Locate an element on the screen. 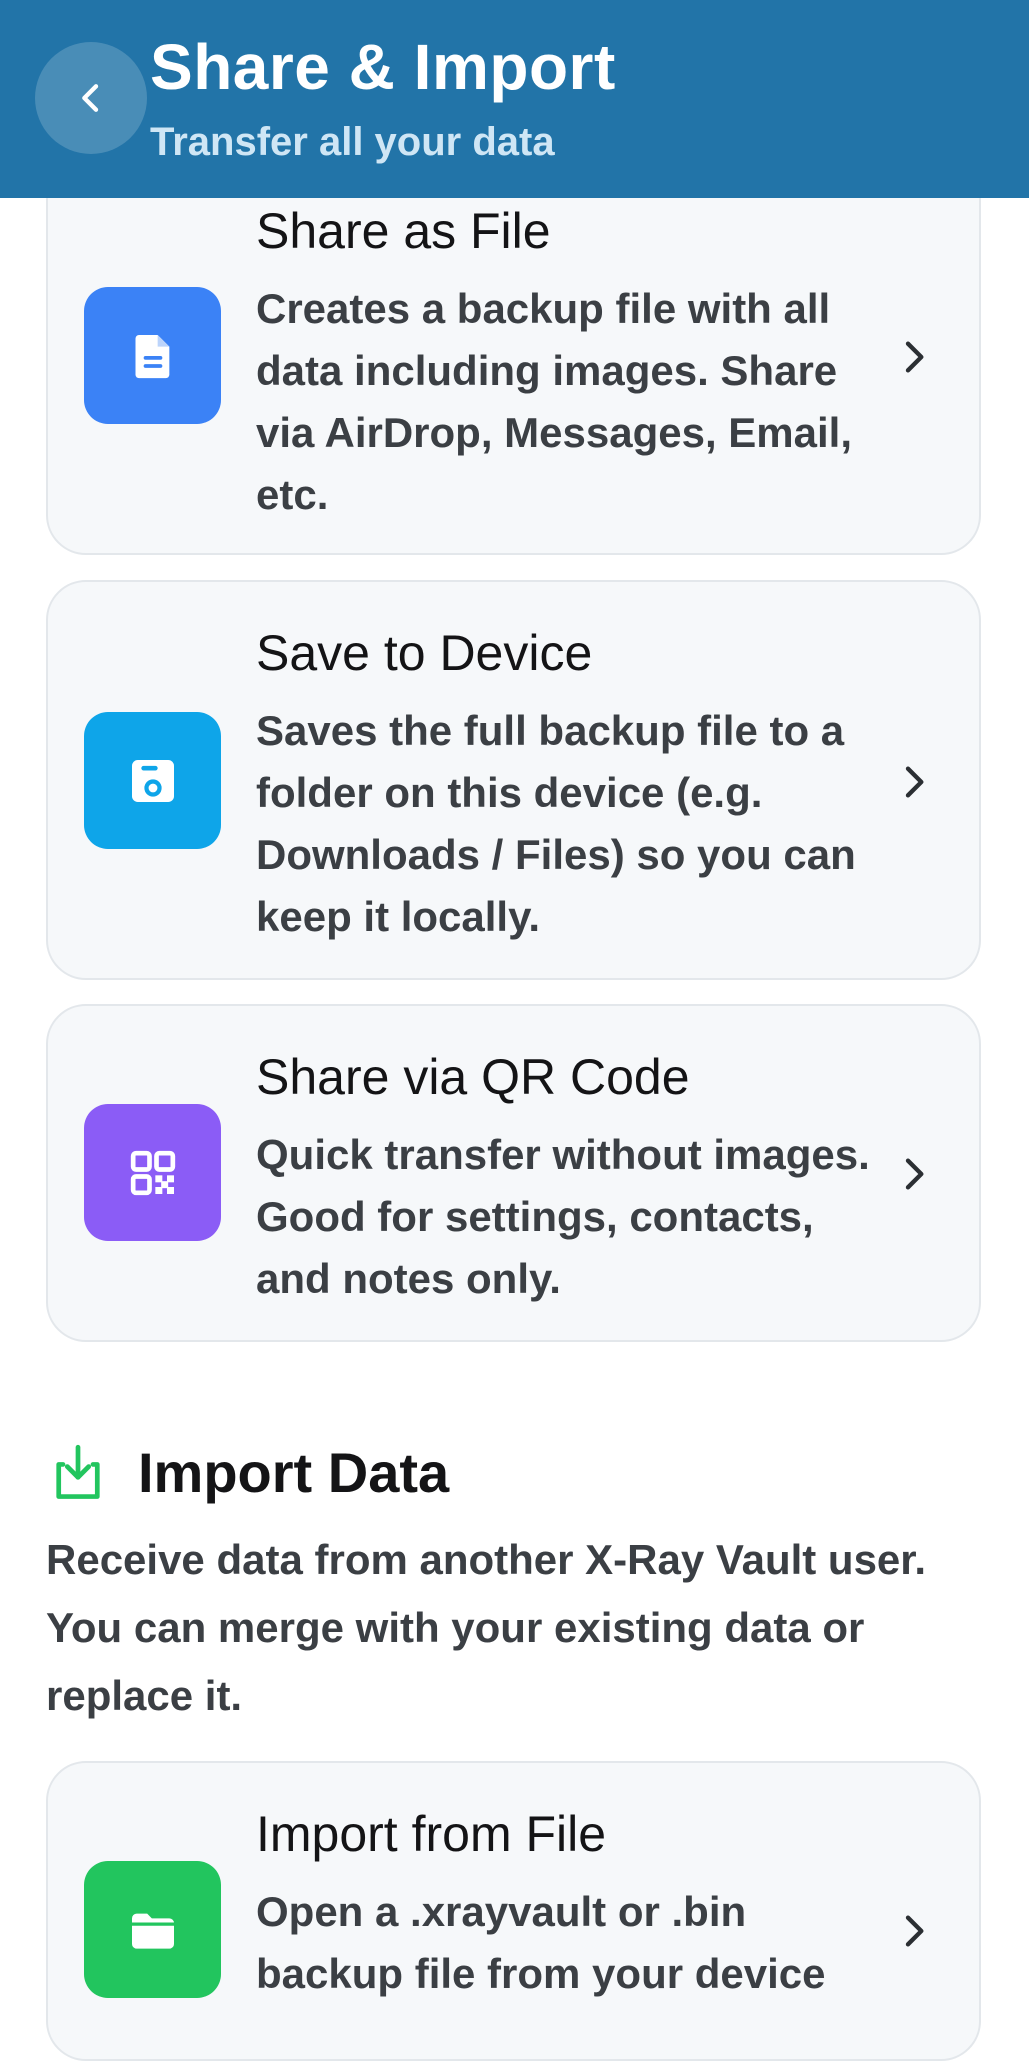  import-file-icon-tile is located at coordinates (152, 1929).